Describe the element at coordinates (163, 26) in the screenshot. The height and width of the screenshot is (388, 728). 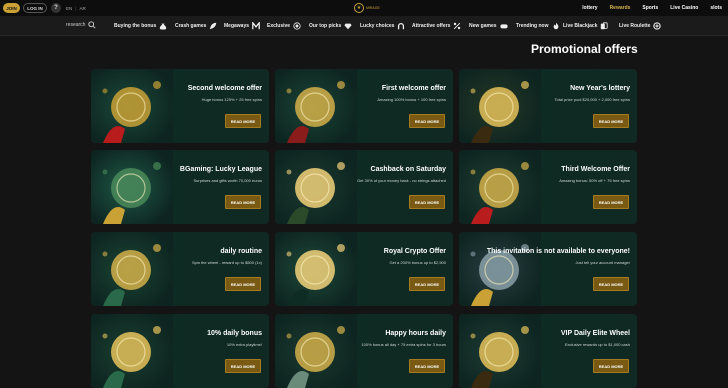
I see `money-bag-icon` at that location.